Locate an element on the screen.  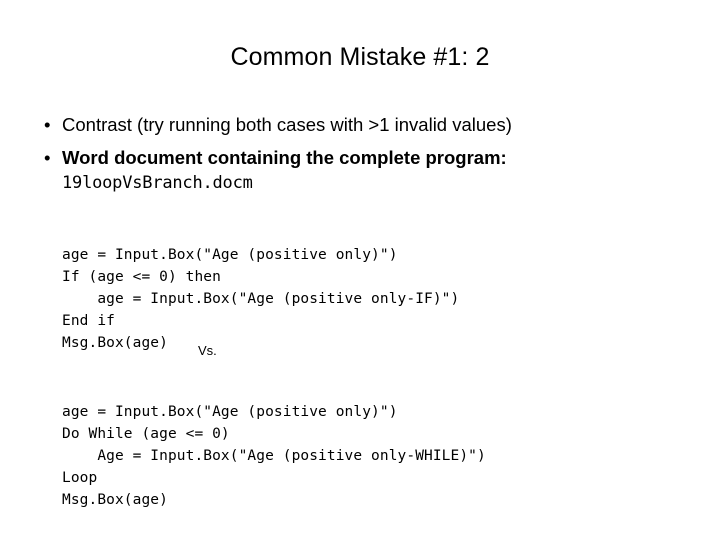
versus-separator: Vs. is located at coordinates (207, 350).